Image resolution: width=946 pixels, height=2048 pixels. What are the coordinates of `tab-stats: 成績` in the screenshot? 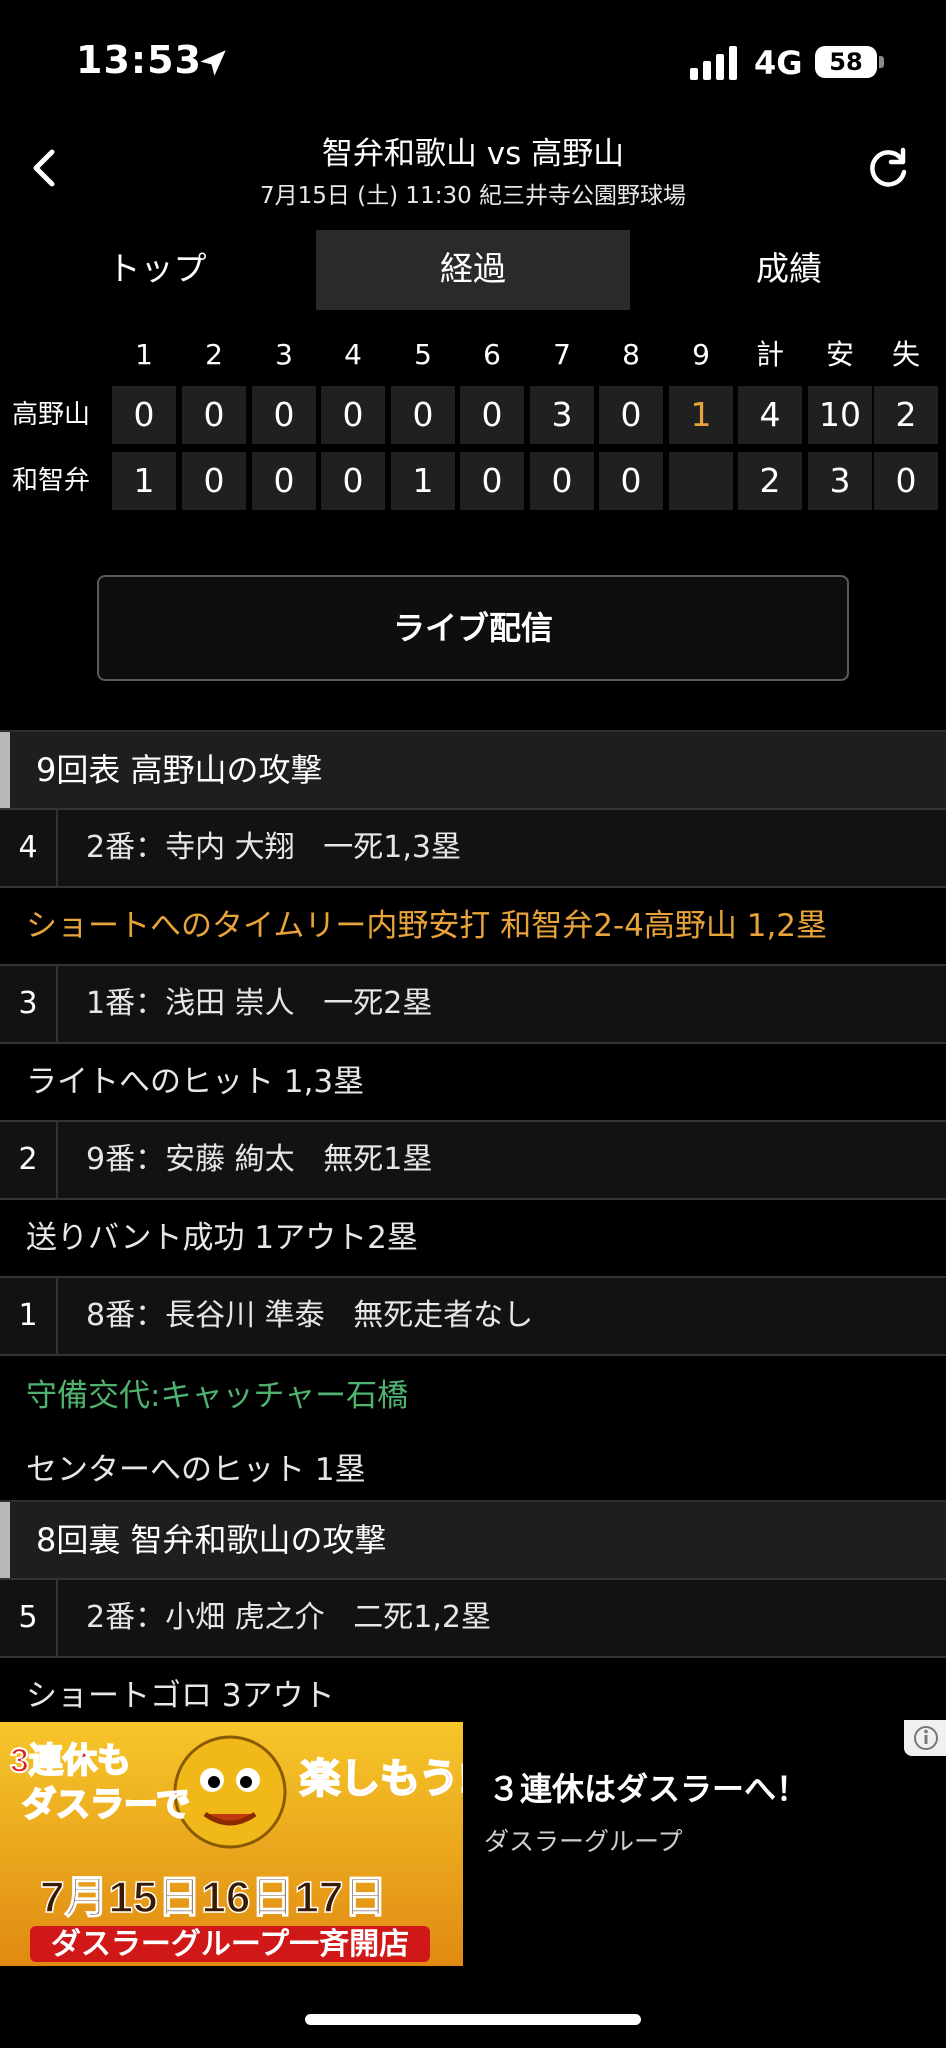 It's located at (789, 270).